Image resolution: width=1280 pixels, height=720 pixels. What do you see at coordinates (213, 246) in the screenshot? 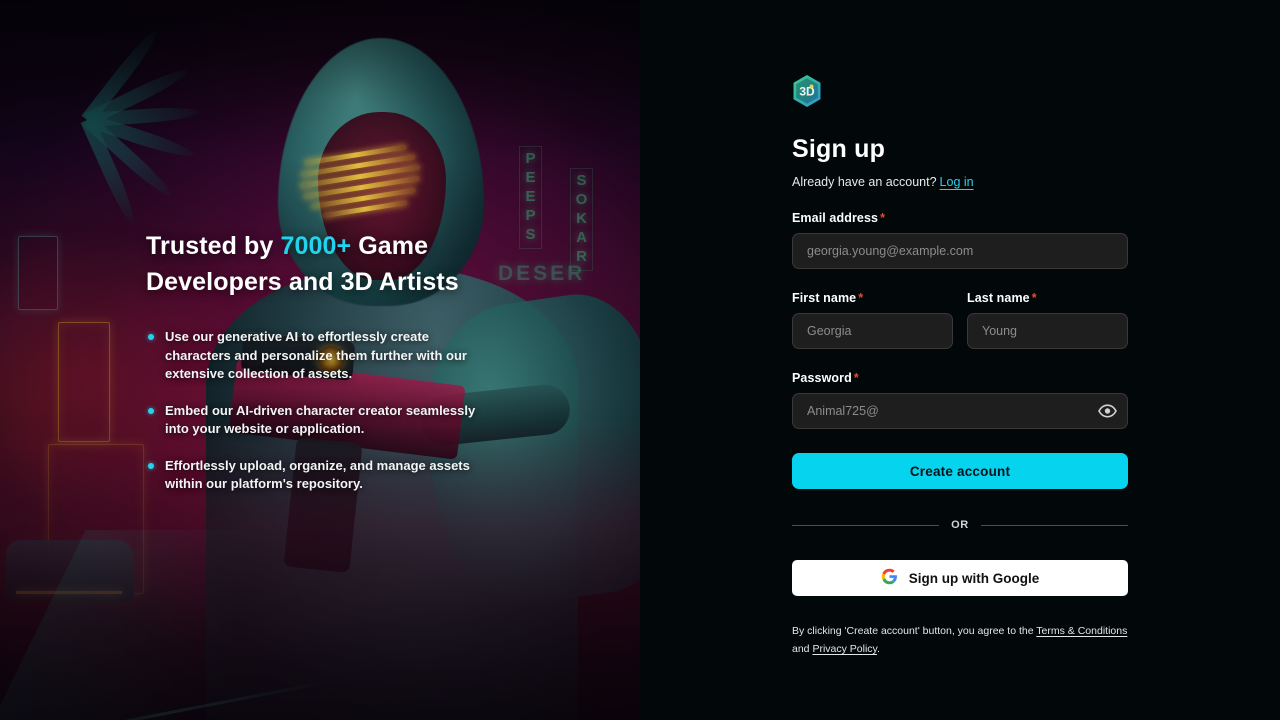
I see `promo-heading-pre: Trusted by` at bounding box center [213, 246].